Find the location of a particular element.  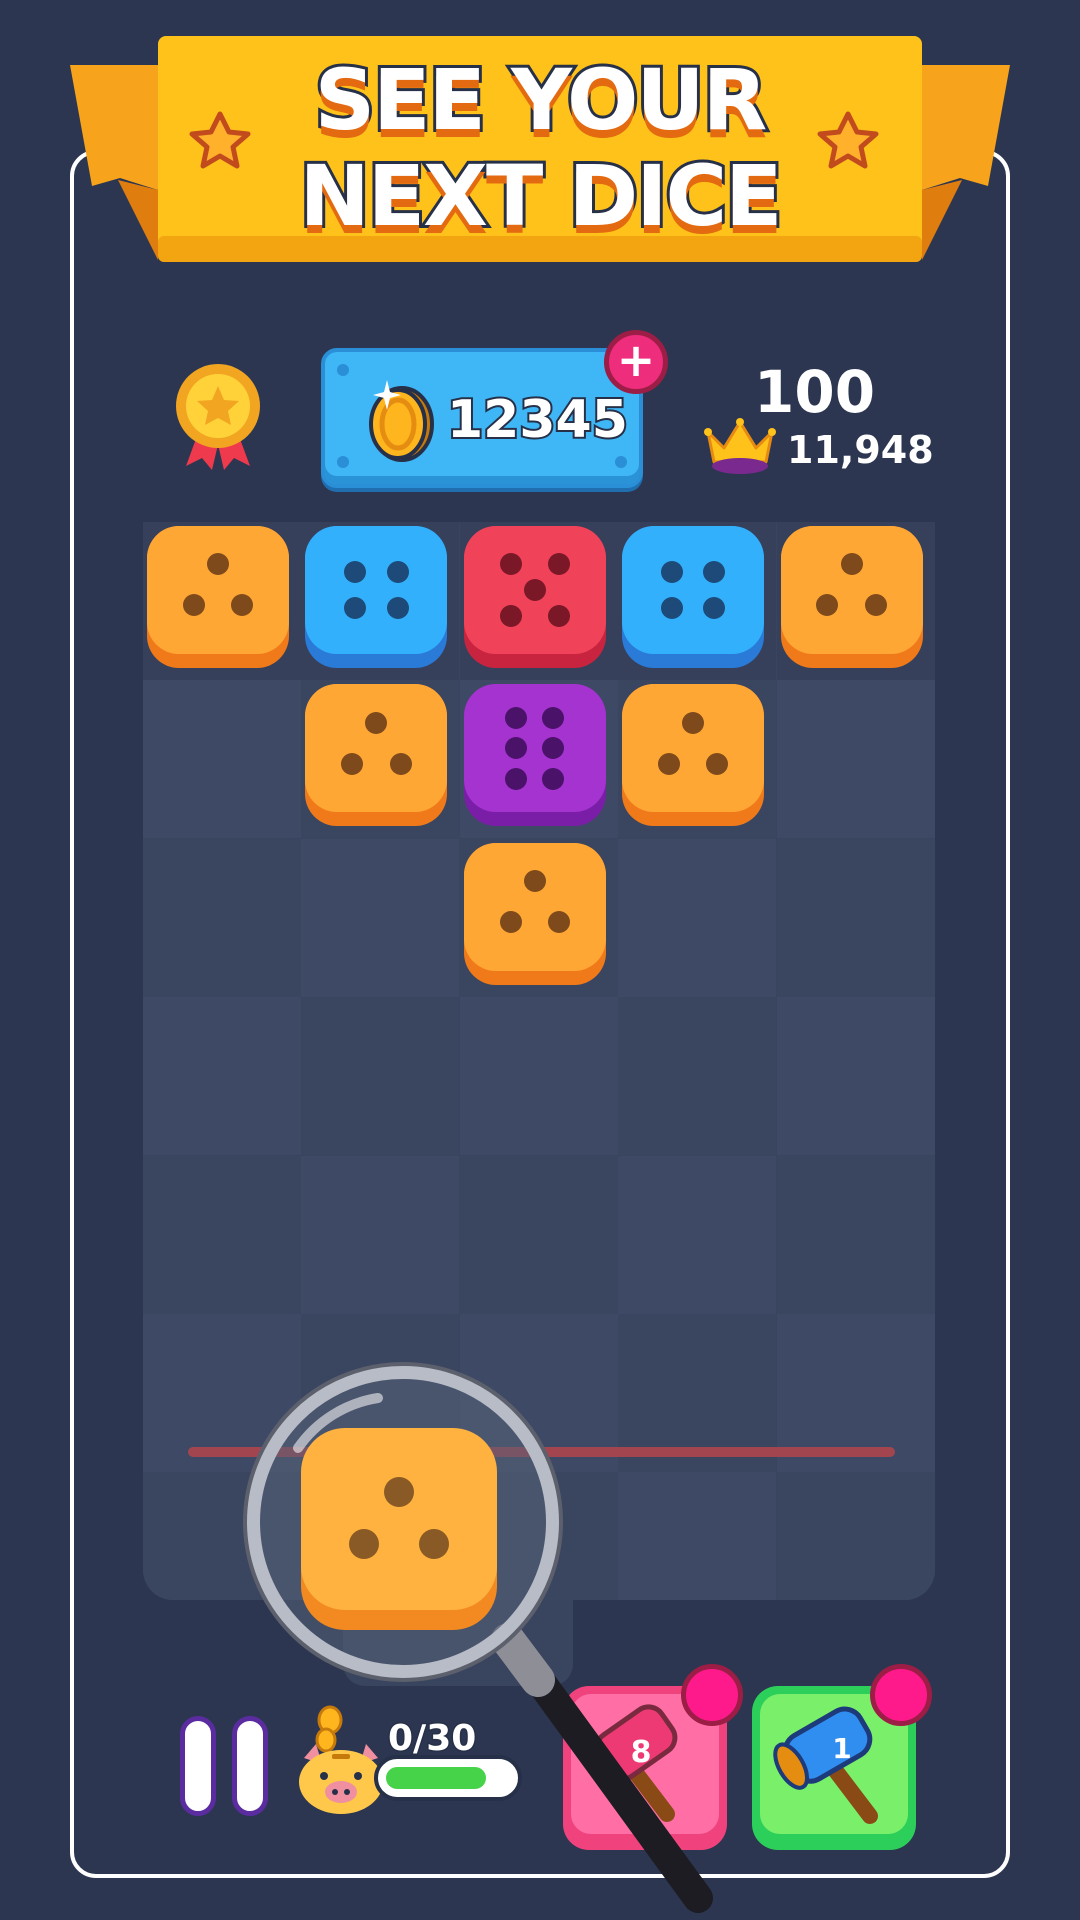

banner-line-2: NEXT DICE is located at coordinates (541, 196).